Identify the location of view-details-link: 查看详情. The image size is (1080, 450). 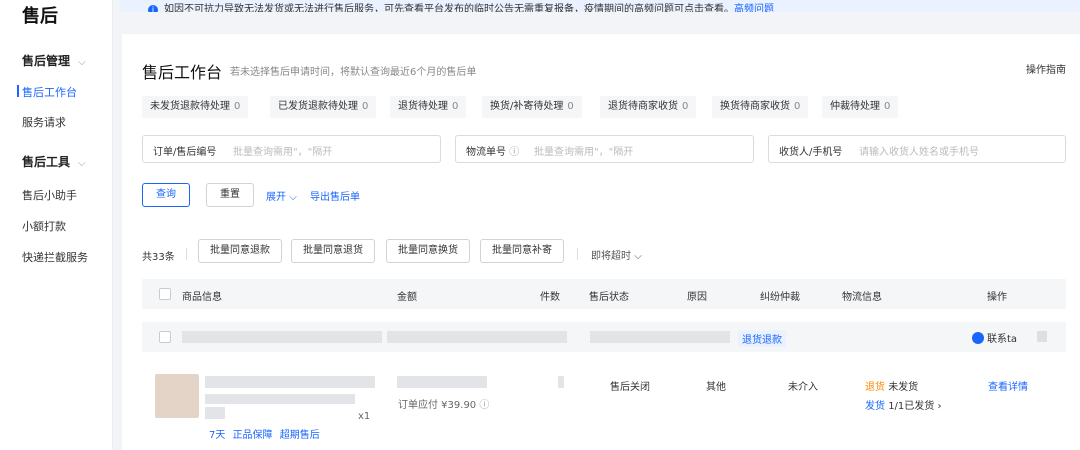
(1008, 385).